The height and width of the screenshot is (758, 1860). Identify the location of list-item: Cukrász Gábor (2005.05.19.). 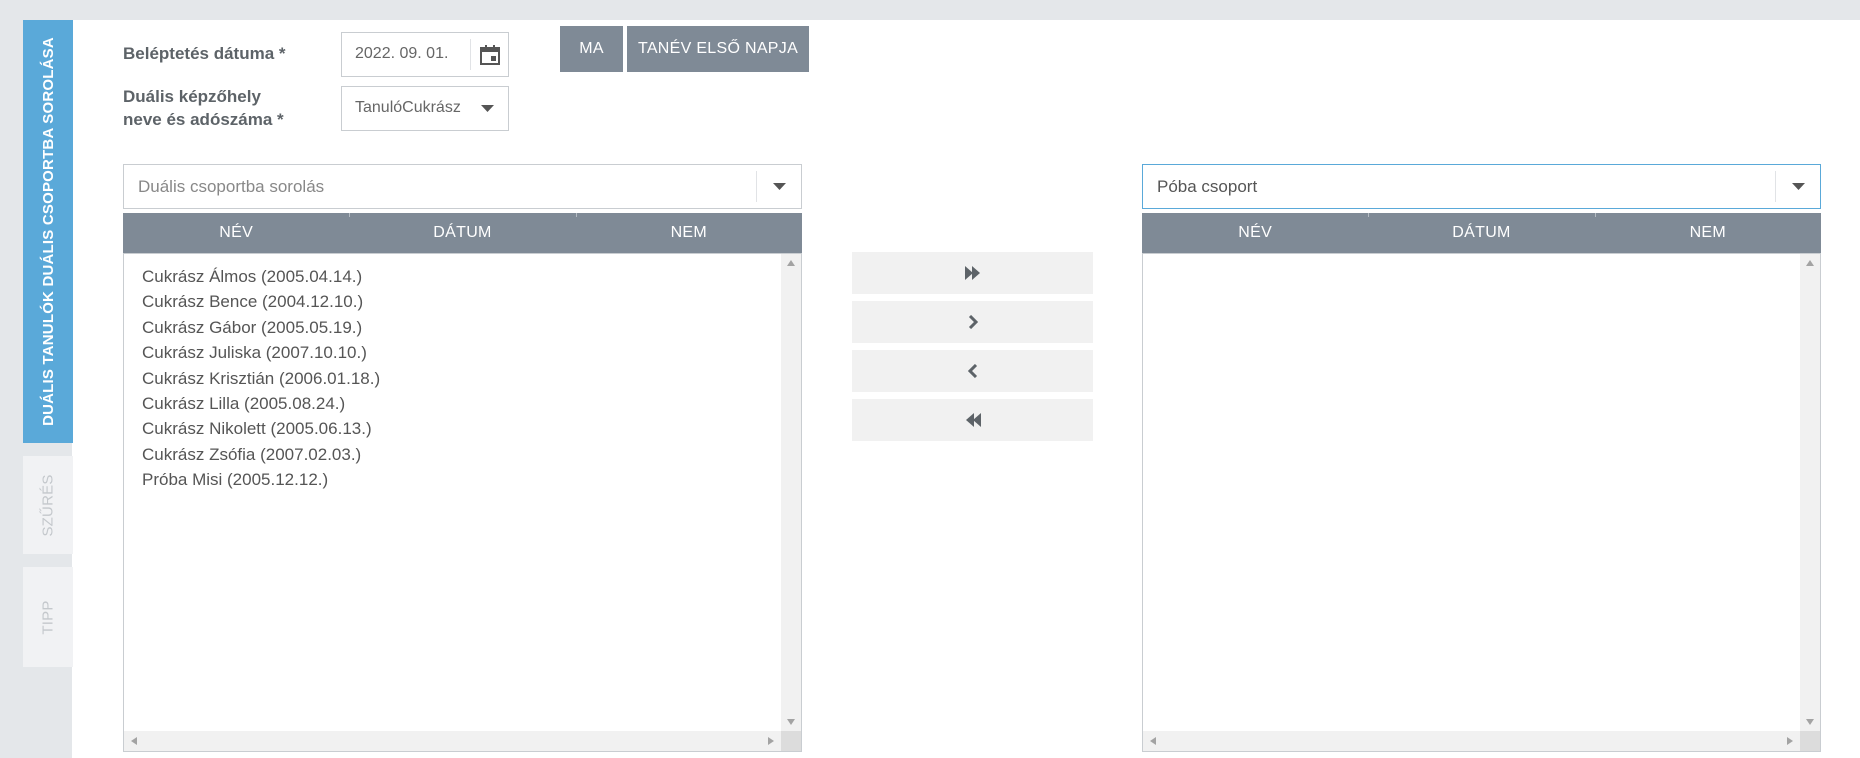
(261, 327).